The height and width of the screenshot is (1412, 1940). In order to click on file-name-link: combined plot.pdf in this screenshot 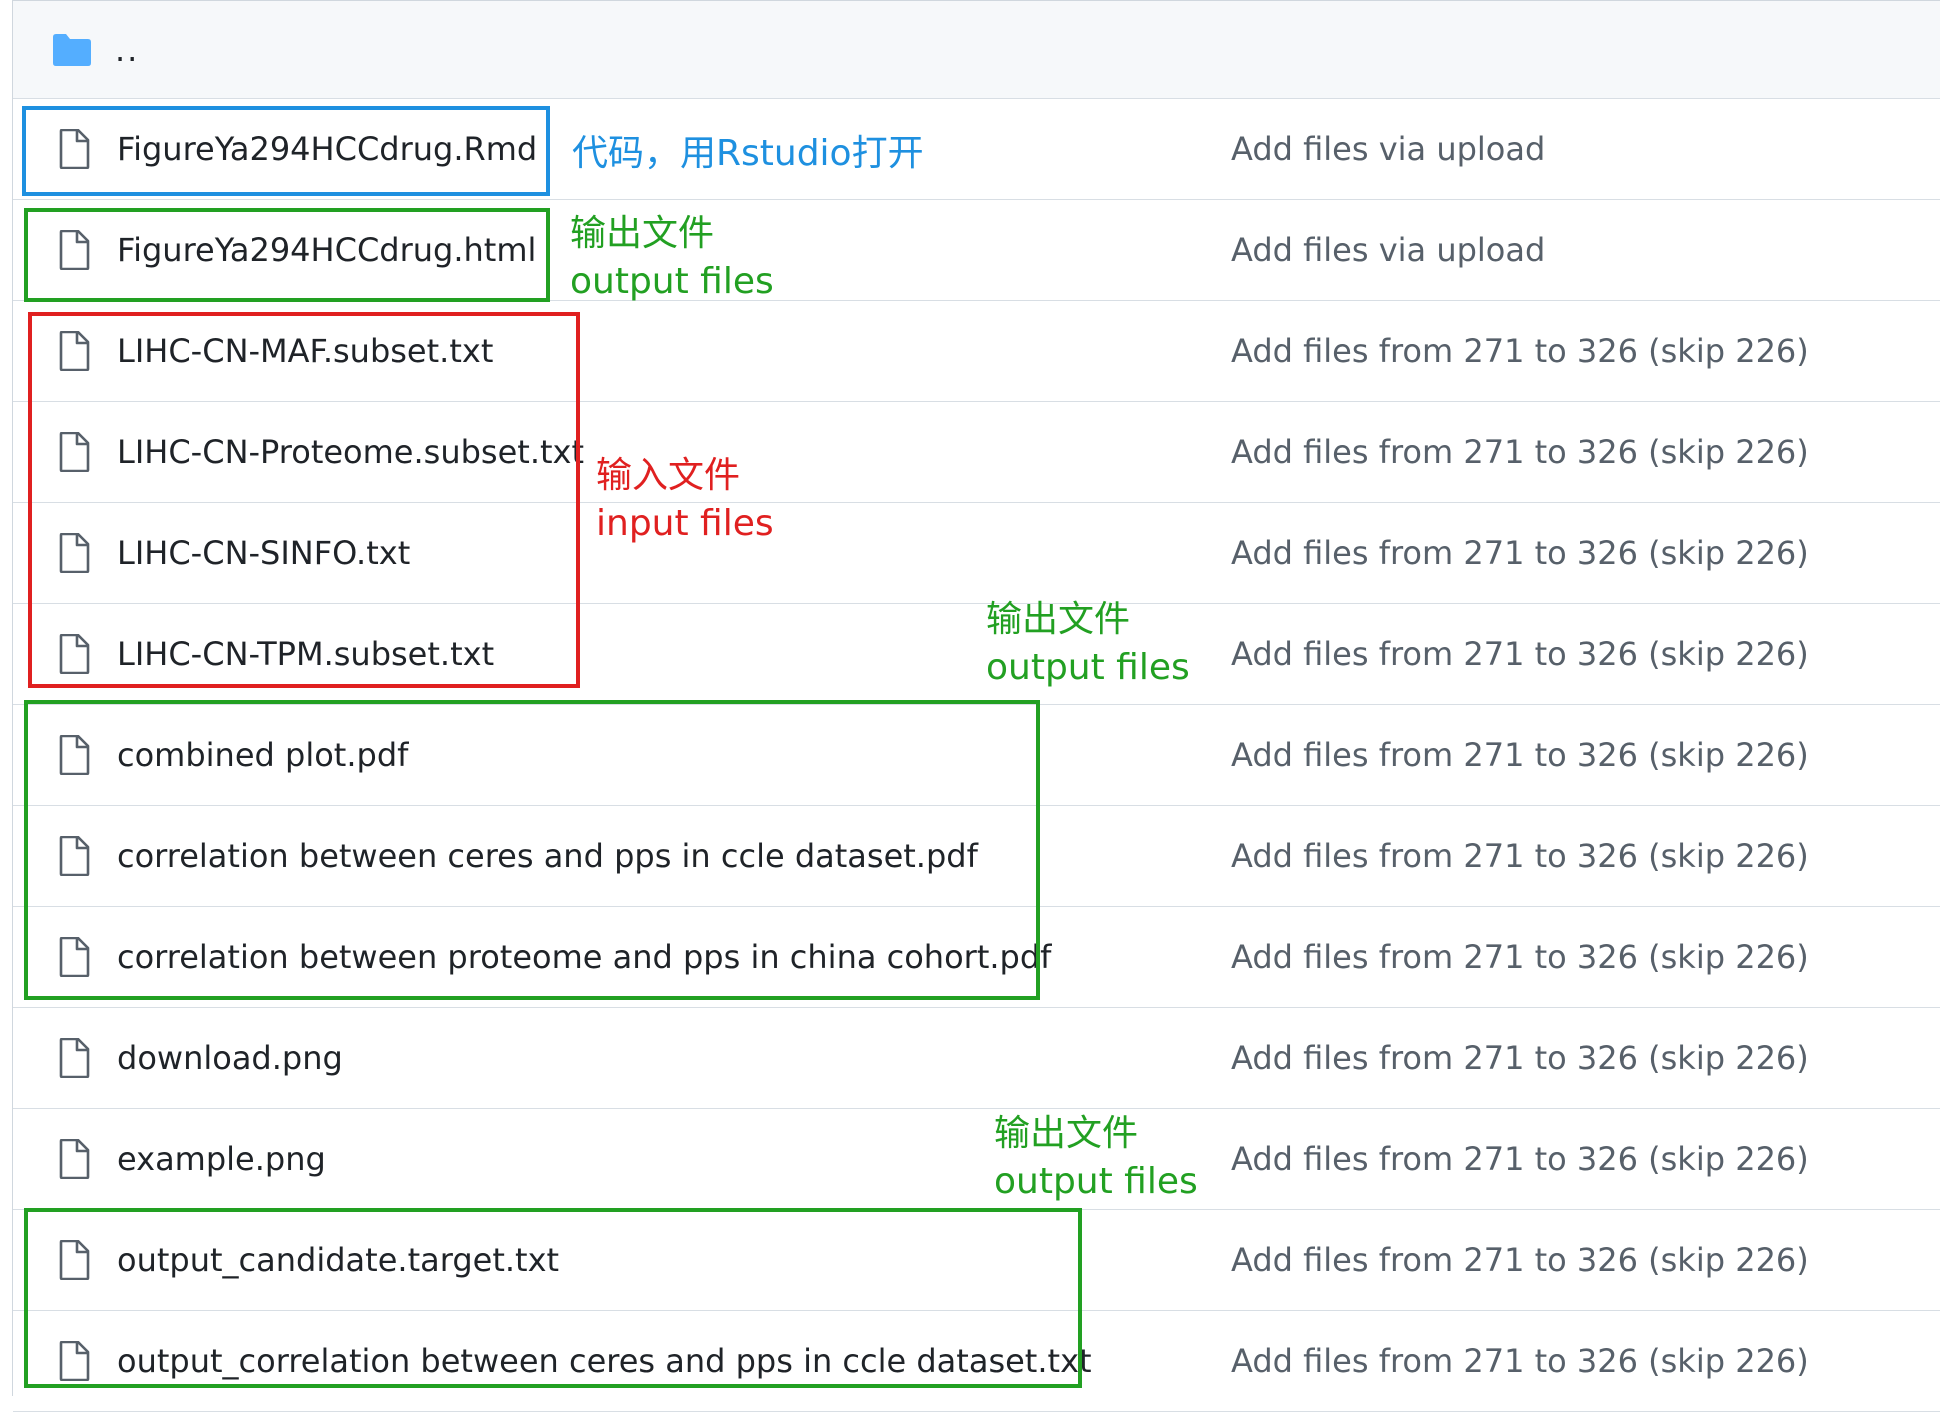, I will do `click(262, 755)`.